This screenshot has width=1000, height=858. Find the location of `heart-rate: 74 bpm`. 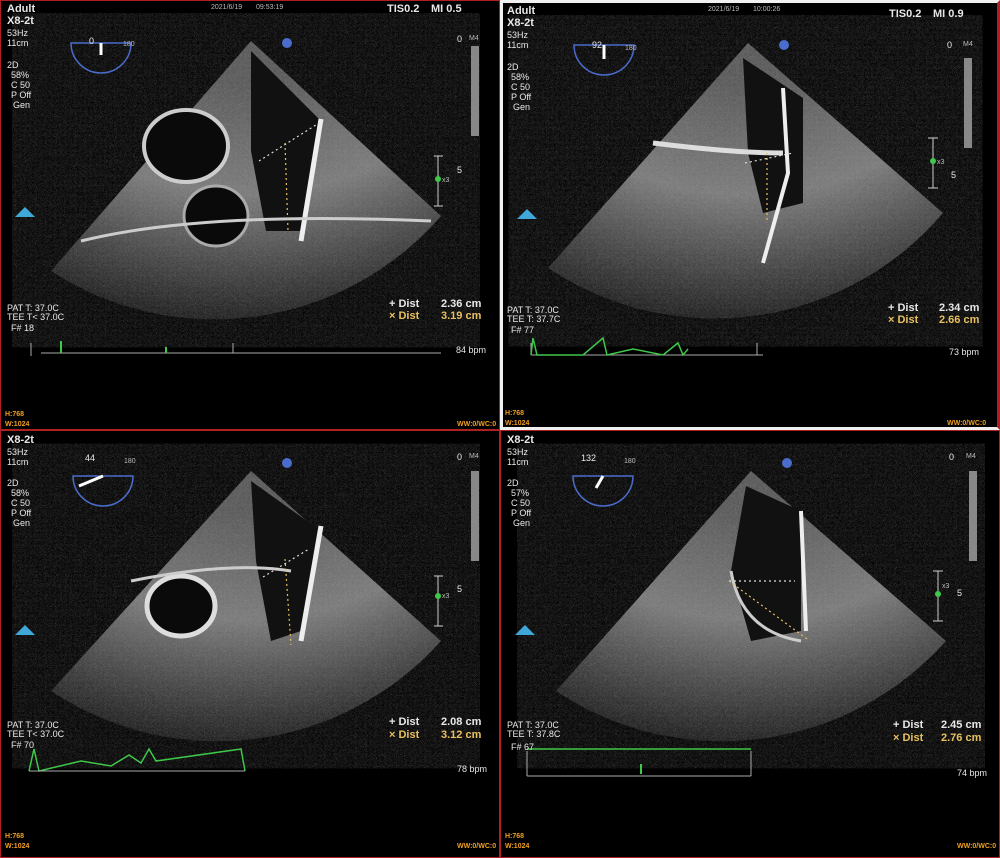

heart-rate: 74 bpm is located at coordinates (972, 773).